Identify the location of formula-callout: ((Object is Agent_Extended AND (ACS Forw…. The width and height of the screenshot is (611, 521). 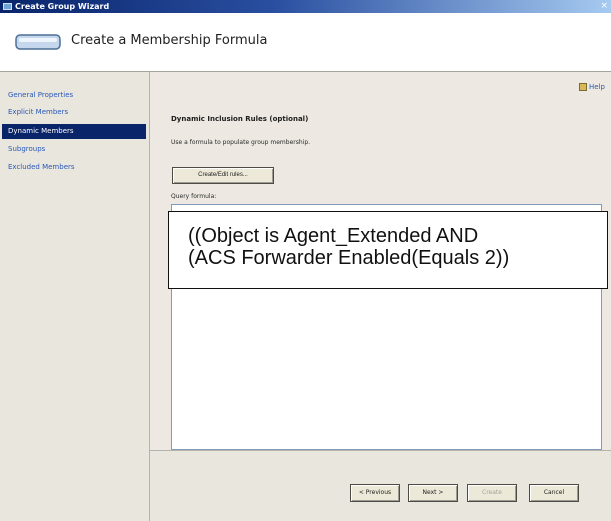
(388, 250).